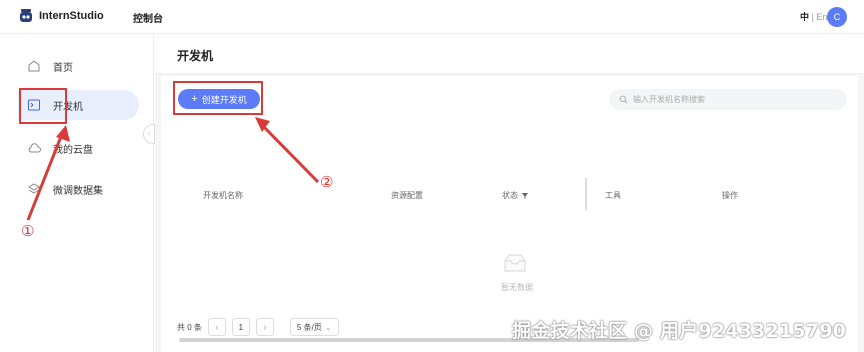  I want to click on page-size-select: 5 条/页 ⌄, so click(314, 327).